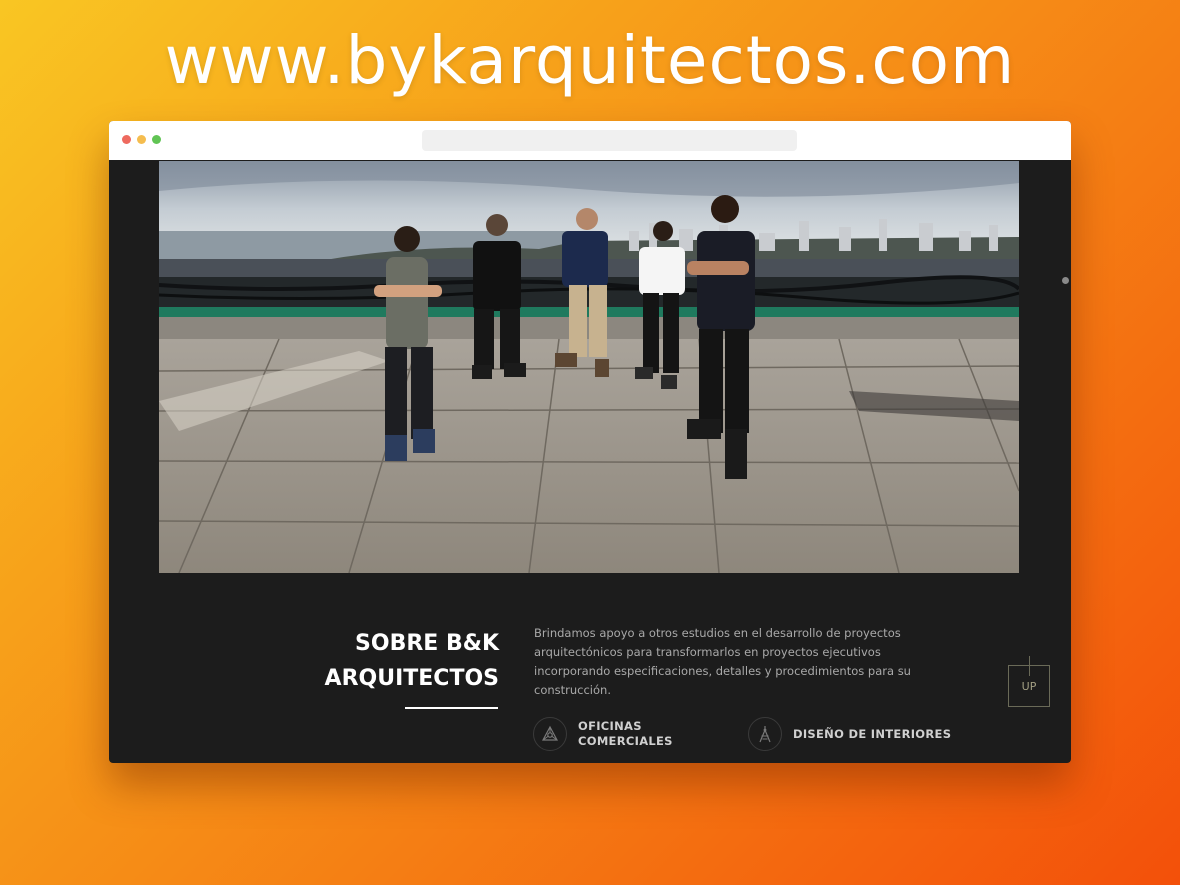 This screenshot has height=885, width=1180. I want to click on service-label-offices: OFICINAS COMERCIALES, so click(625, 733).